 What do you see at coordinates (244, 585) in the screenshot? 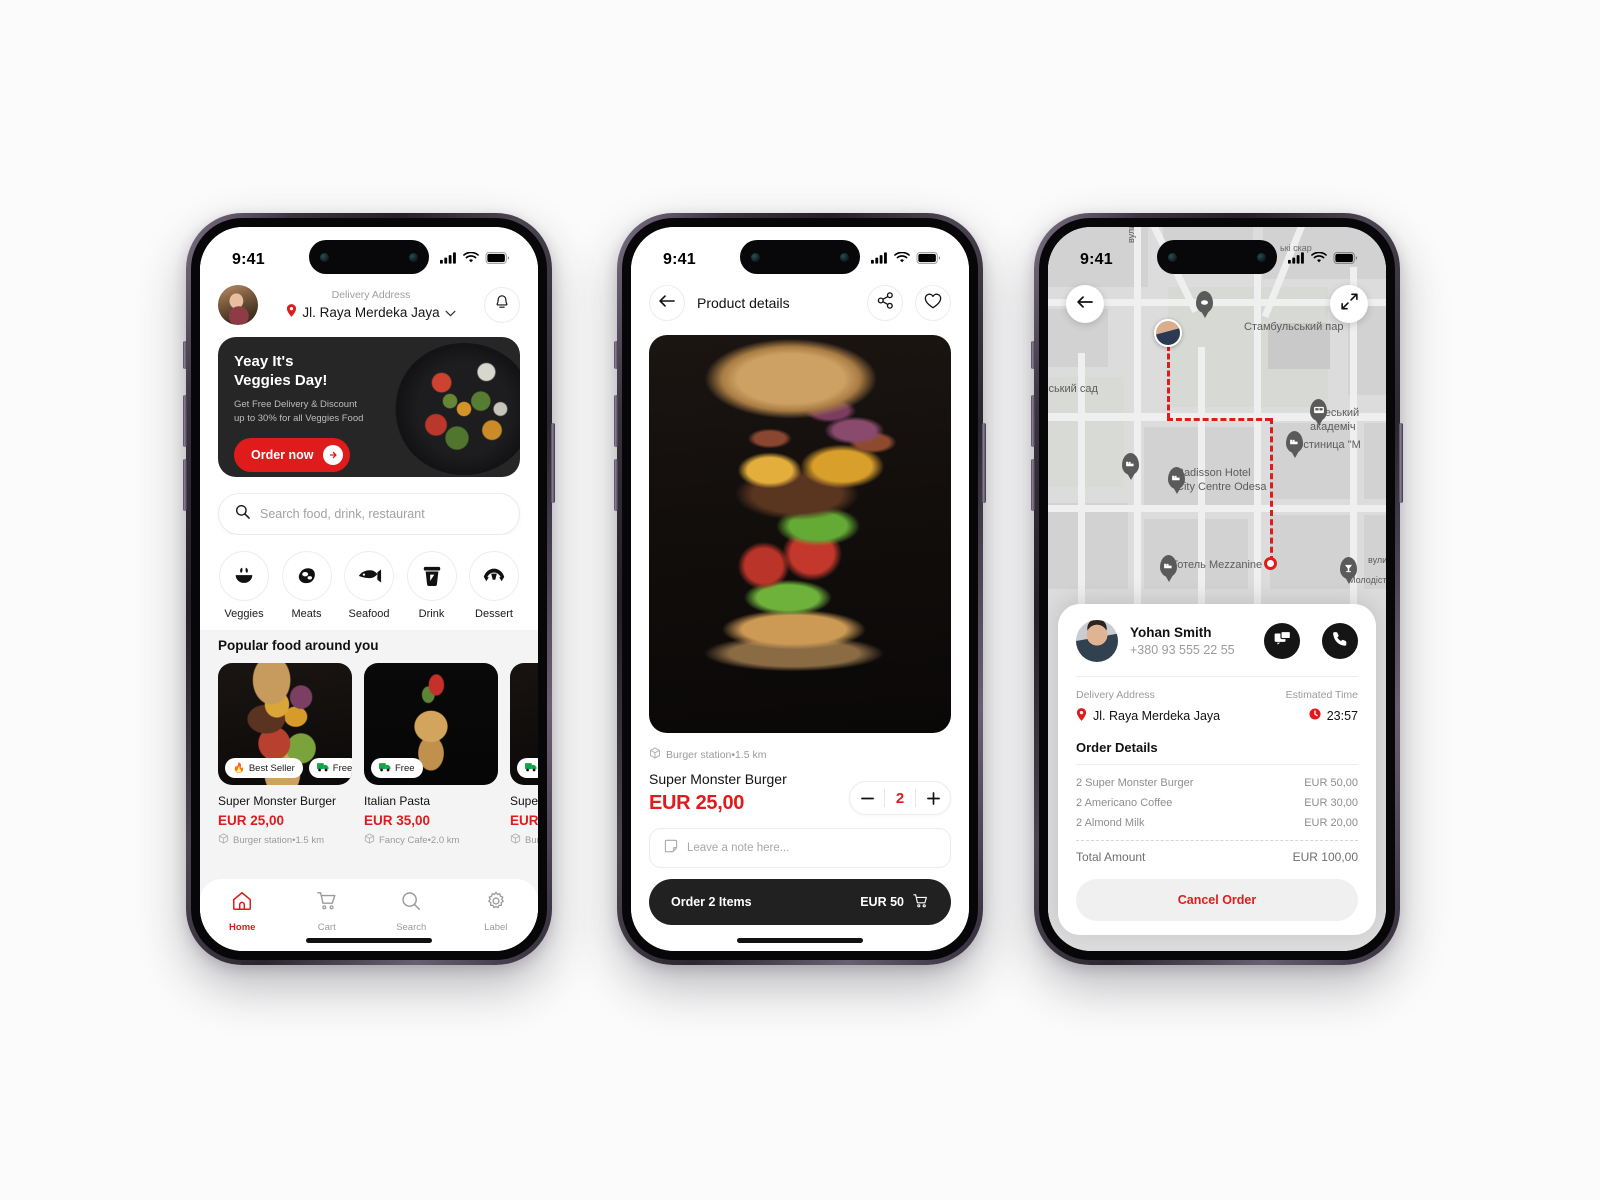
I see `category-veggies: Veggies` at bounding box center [244, 585].